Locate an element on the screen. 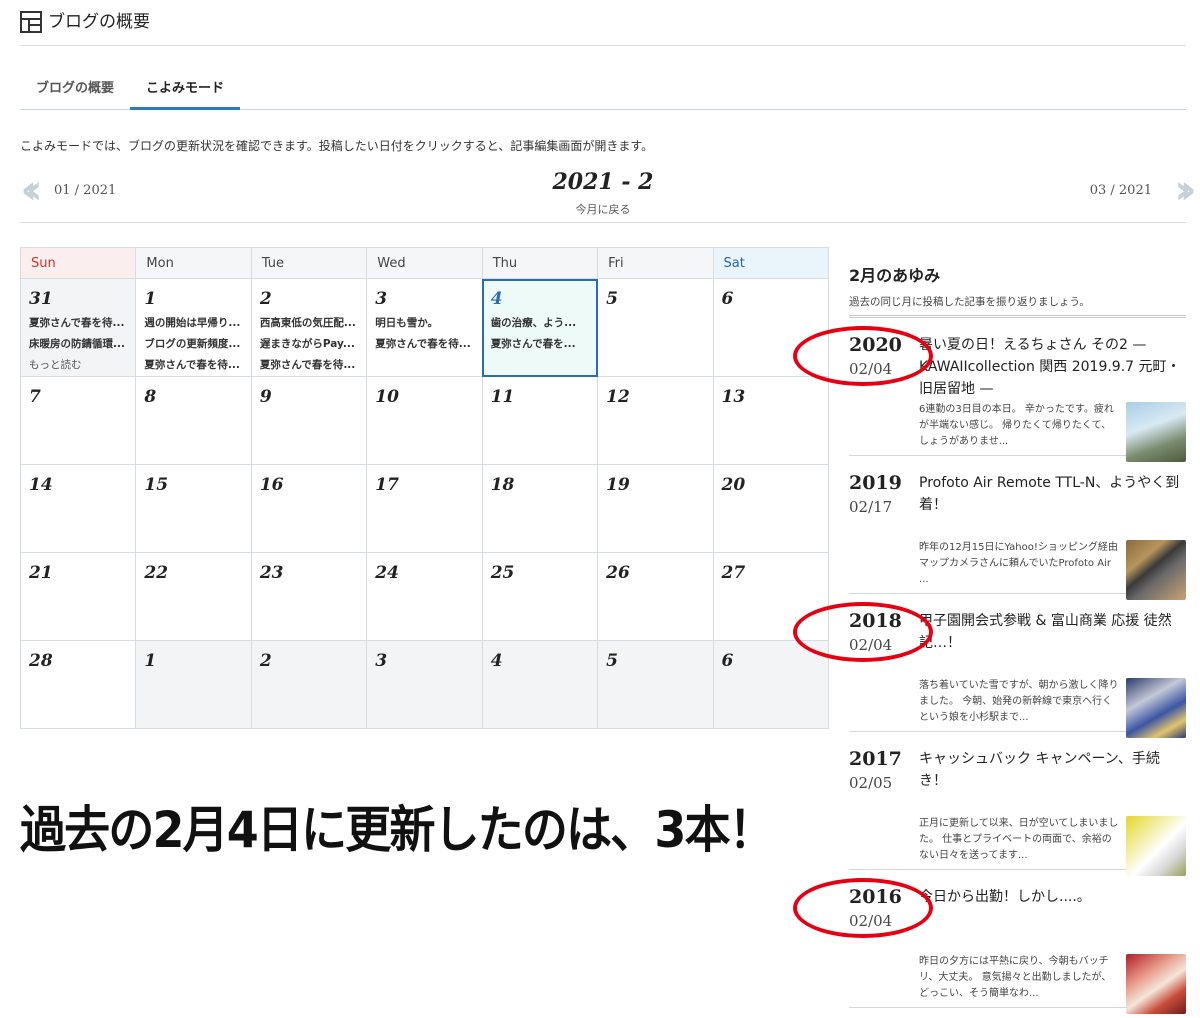 Image resolution: width=1200 pixels, height=1018 pixels. entry-title: 今日から出勤！しかし....。 is located at coordinates (1051, 897).